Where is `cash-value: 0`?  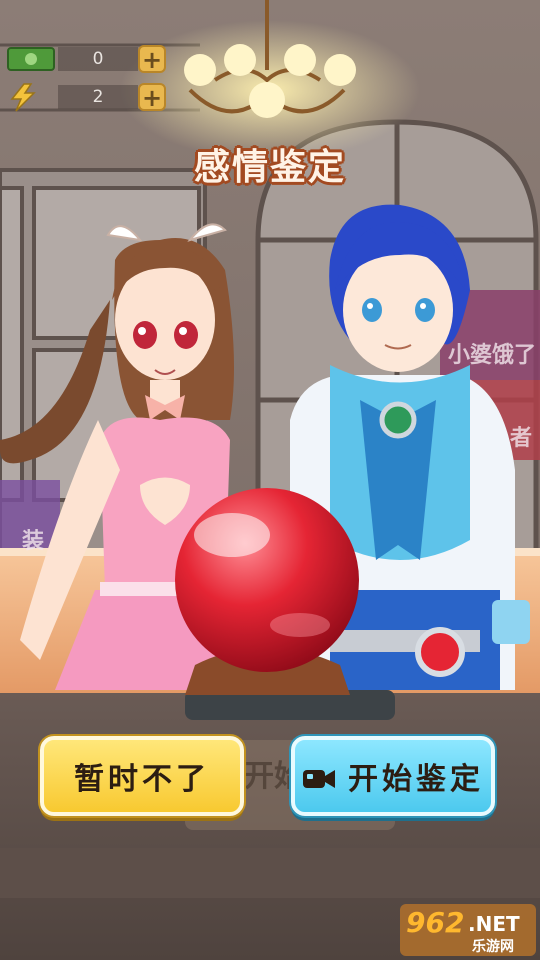 cash-value: 0 is located at coordinates (98, 59).